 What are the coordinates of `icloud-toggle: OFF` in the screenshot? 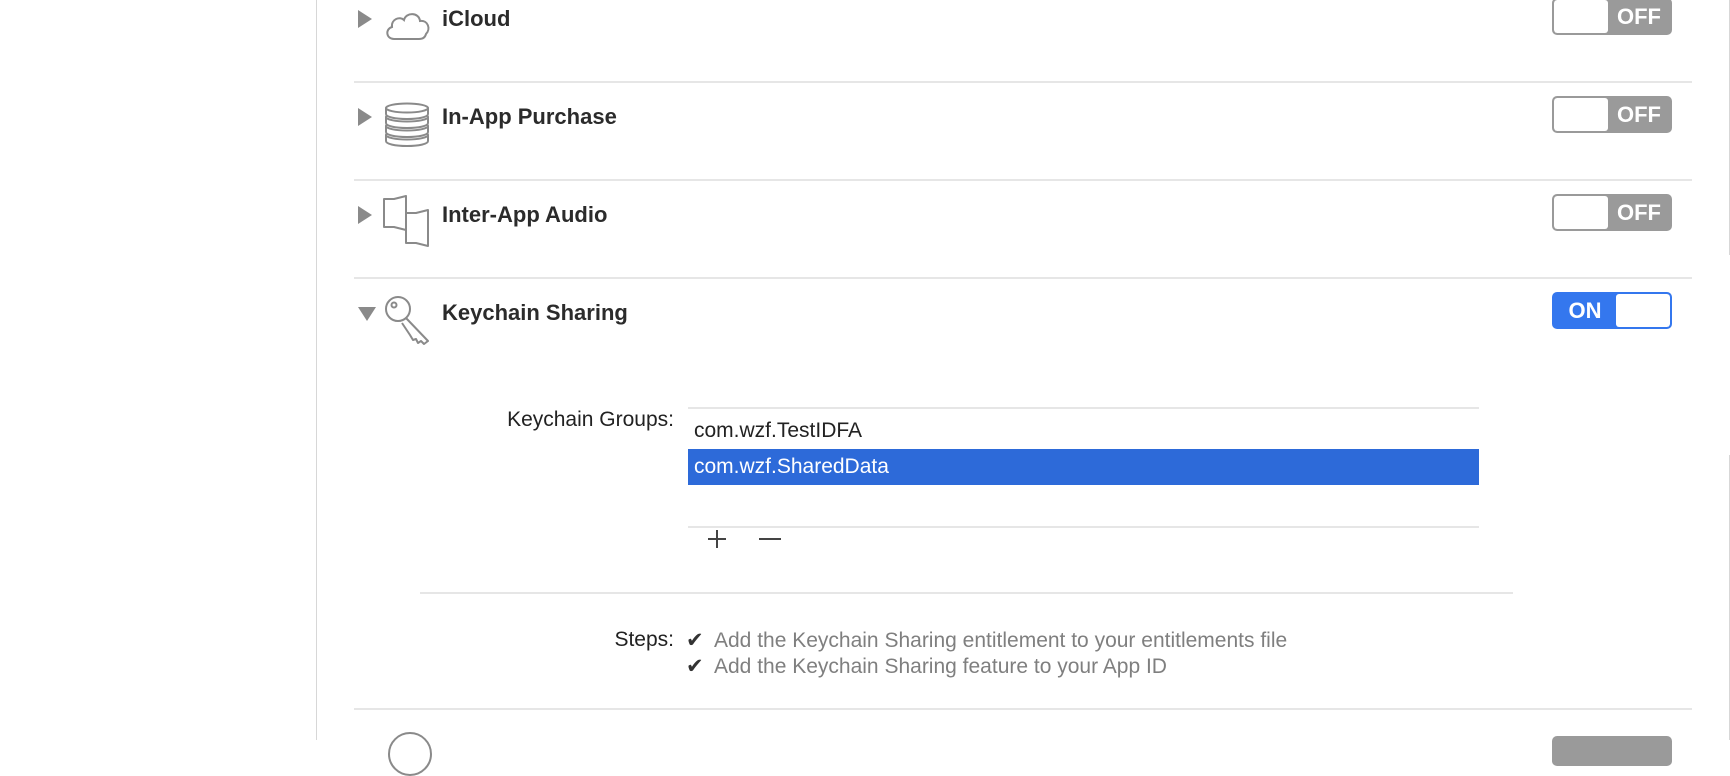 It's located at (1612, 17).